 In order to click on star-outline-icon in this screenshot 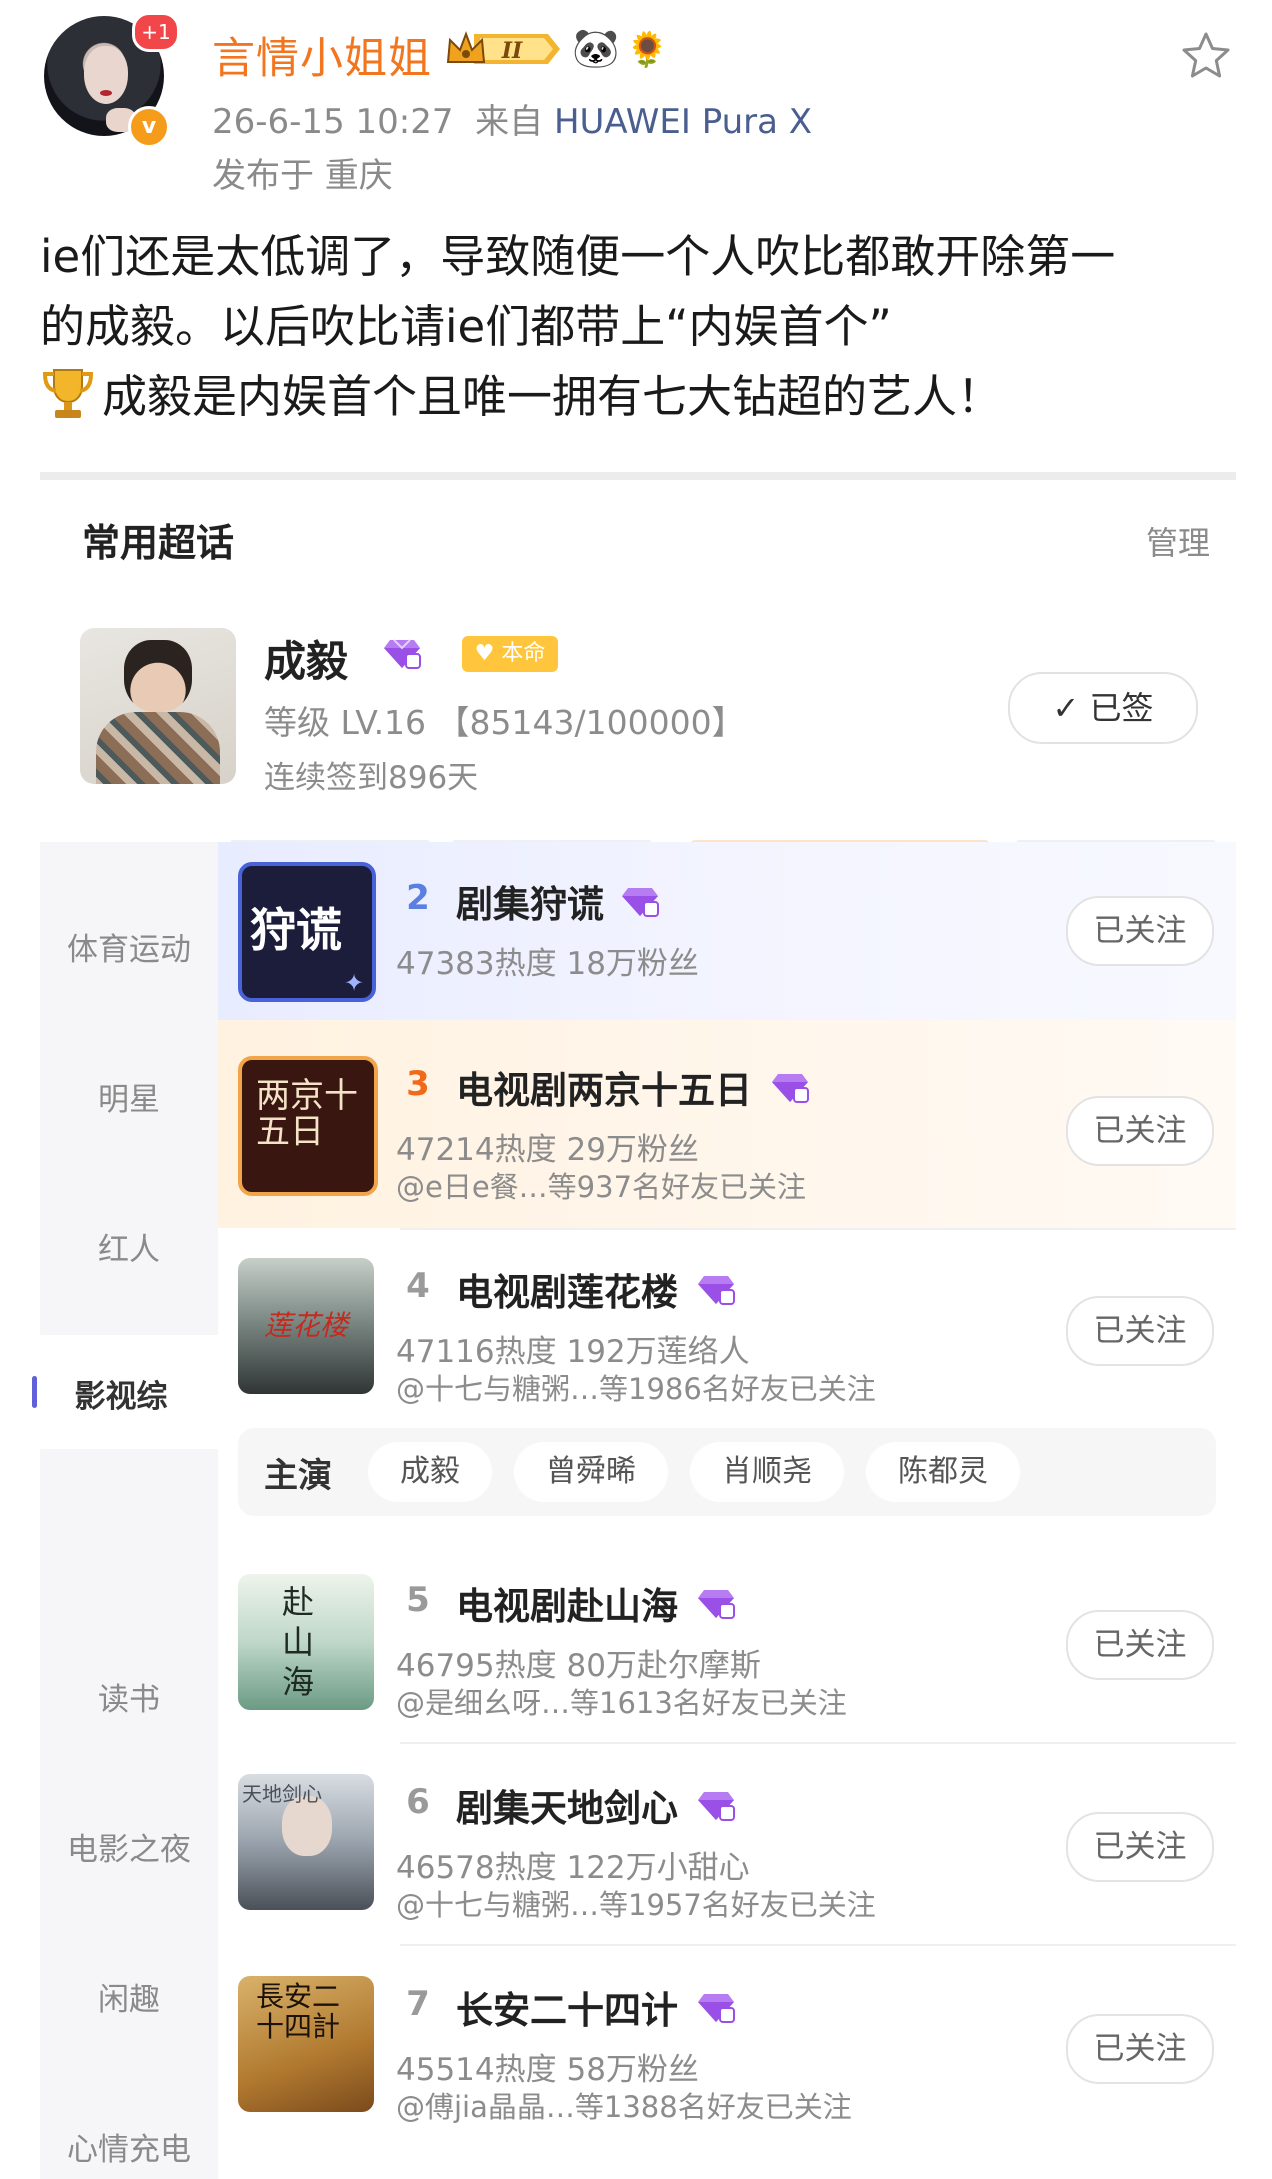, I will do `click(1206, 56)`.